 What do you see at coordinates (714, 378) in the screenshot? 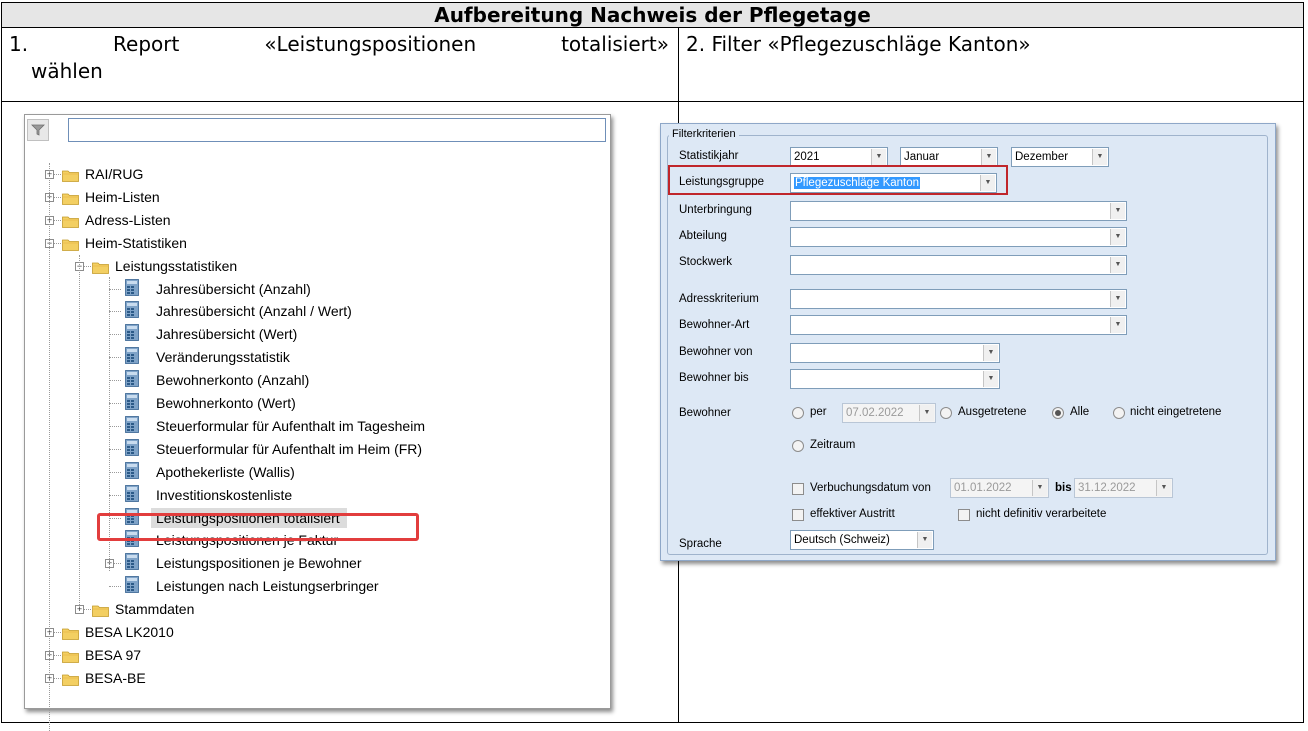
I see `bewohner-bis-label: Bewohner bis` at bounding box center [714, 378].